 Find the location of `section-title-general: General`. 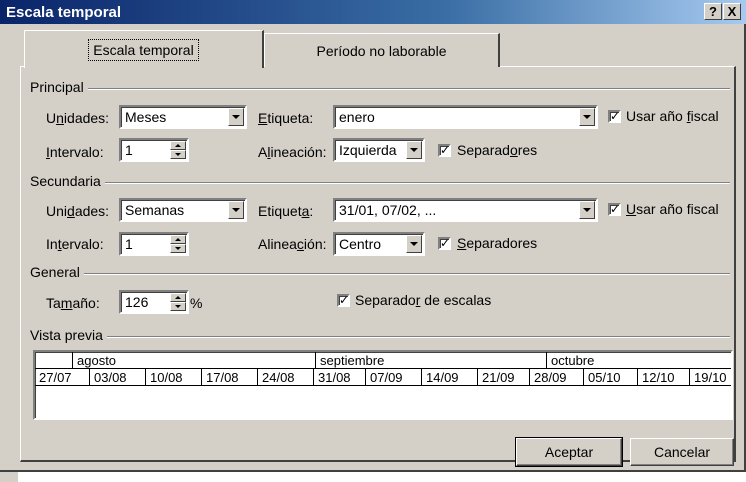

section-title-general: General is located at coordinates (57, 272).